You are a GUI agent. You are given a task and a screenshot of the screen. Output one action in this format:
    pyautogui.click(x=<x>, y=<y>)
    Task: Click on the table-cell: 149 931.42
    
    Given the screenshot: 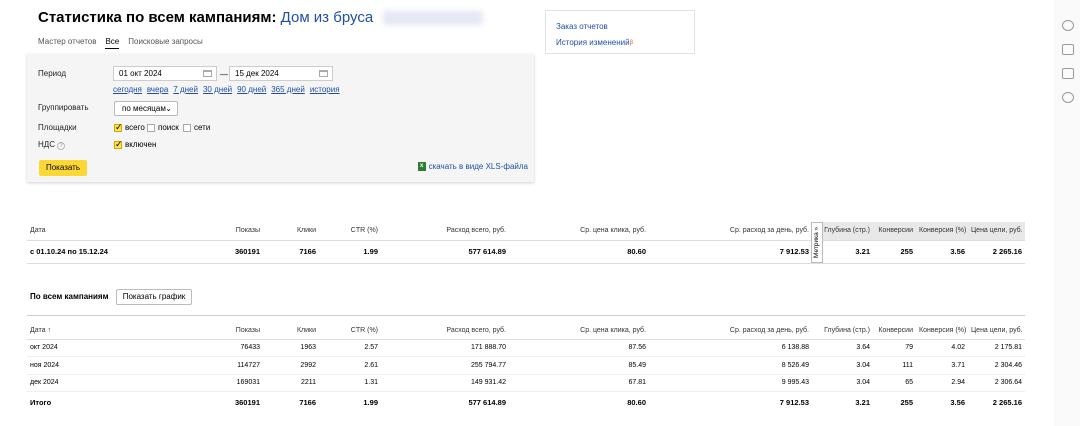 What is the action you would take?
    pyautogui.click(x=445, y=383)
    